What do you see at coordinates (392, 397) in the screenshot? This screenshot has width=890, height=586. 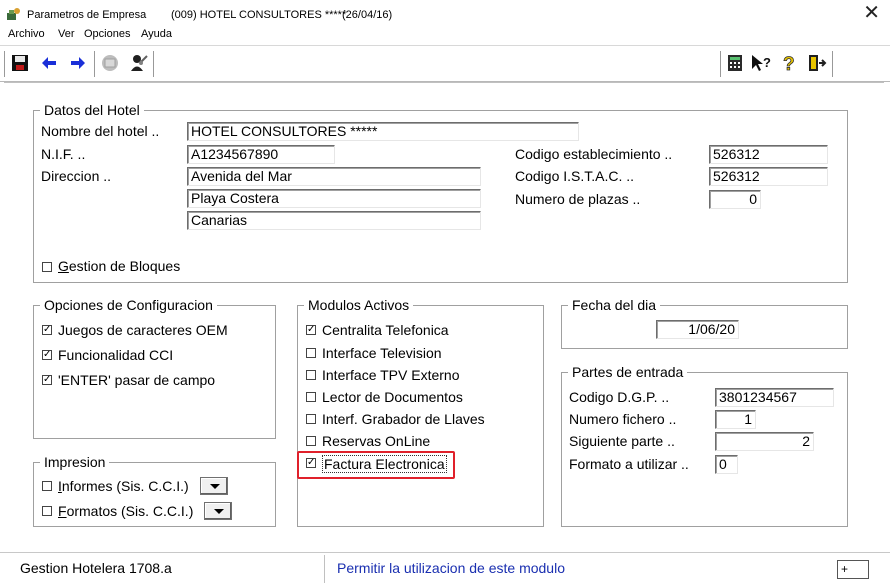 I see `module-document-reader-label: Lector de Documentos` at bounding box center [392, 397].